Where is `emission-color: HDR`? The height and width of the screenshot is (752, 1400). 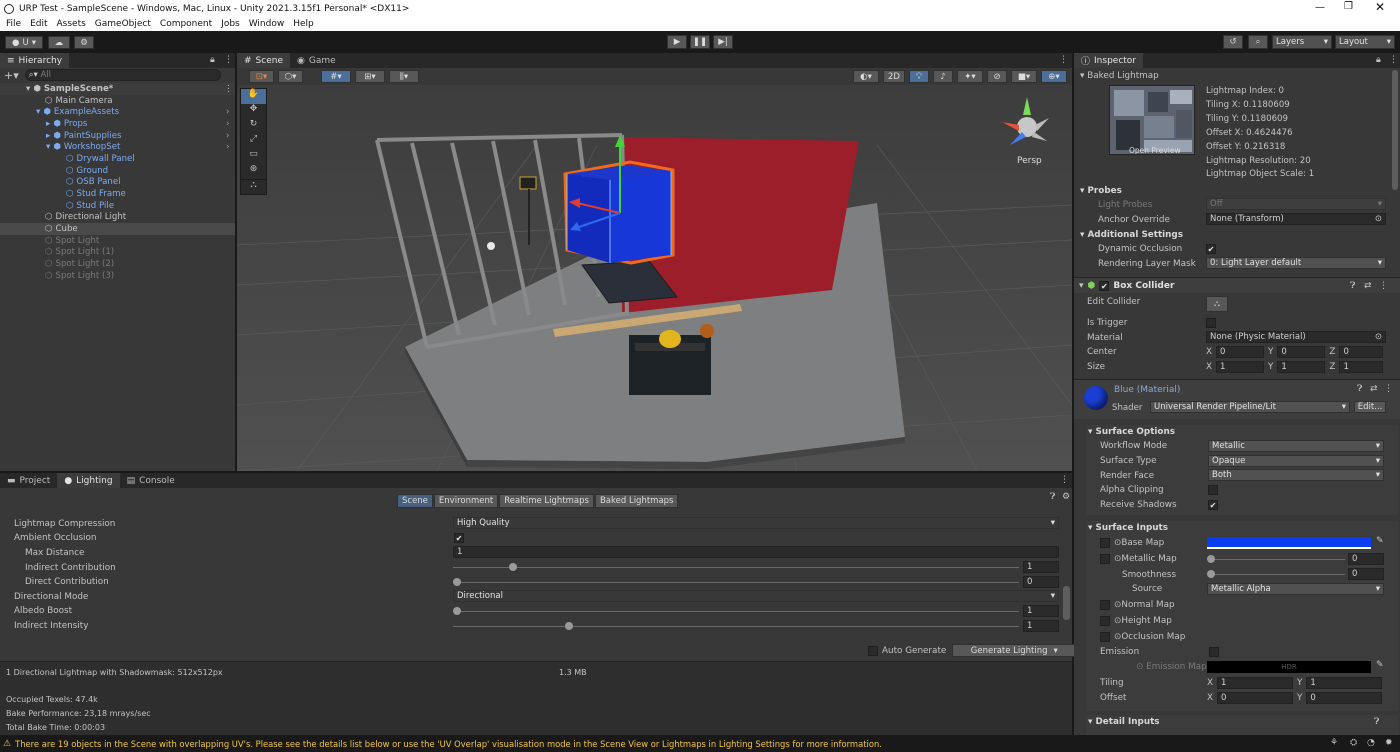
emission-color: HDR is located at coordinates (1289, 667).